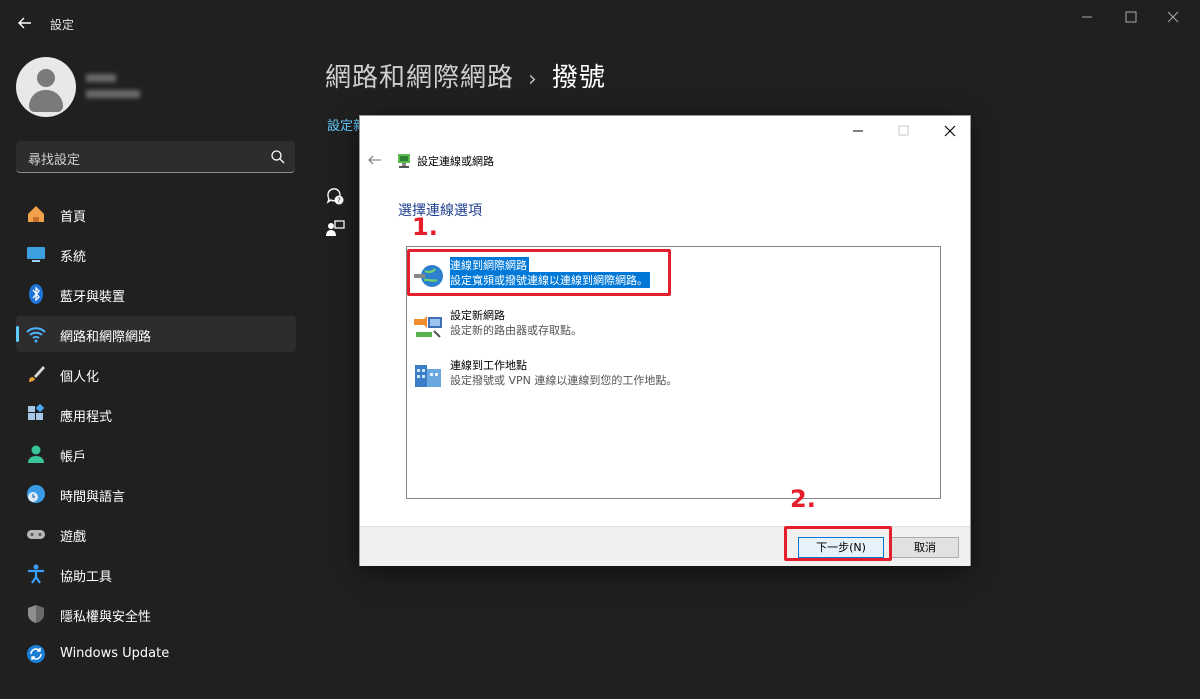  What do you see at coordinates (36, 254) in the screenshot?
I see `monitor-icon` at bounding box center [36, 254].